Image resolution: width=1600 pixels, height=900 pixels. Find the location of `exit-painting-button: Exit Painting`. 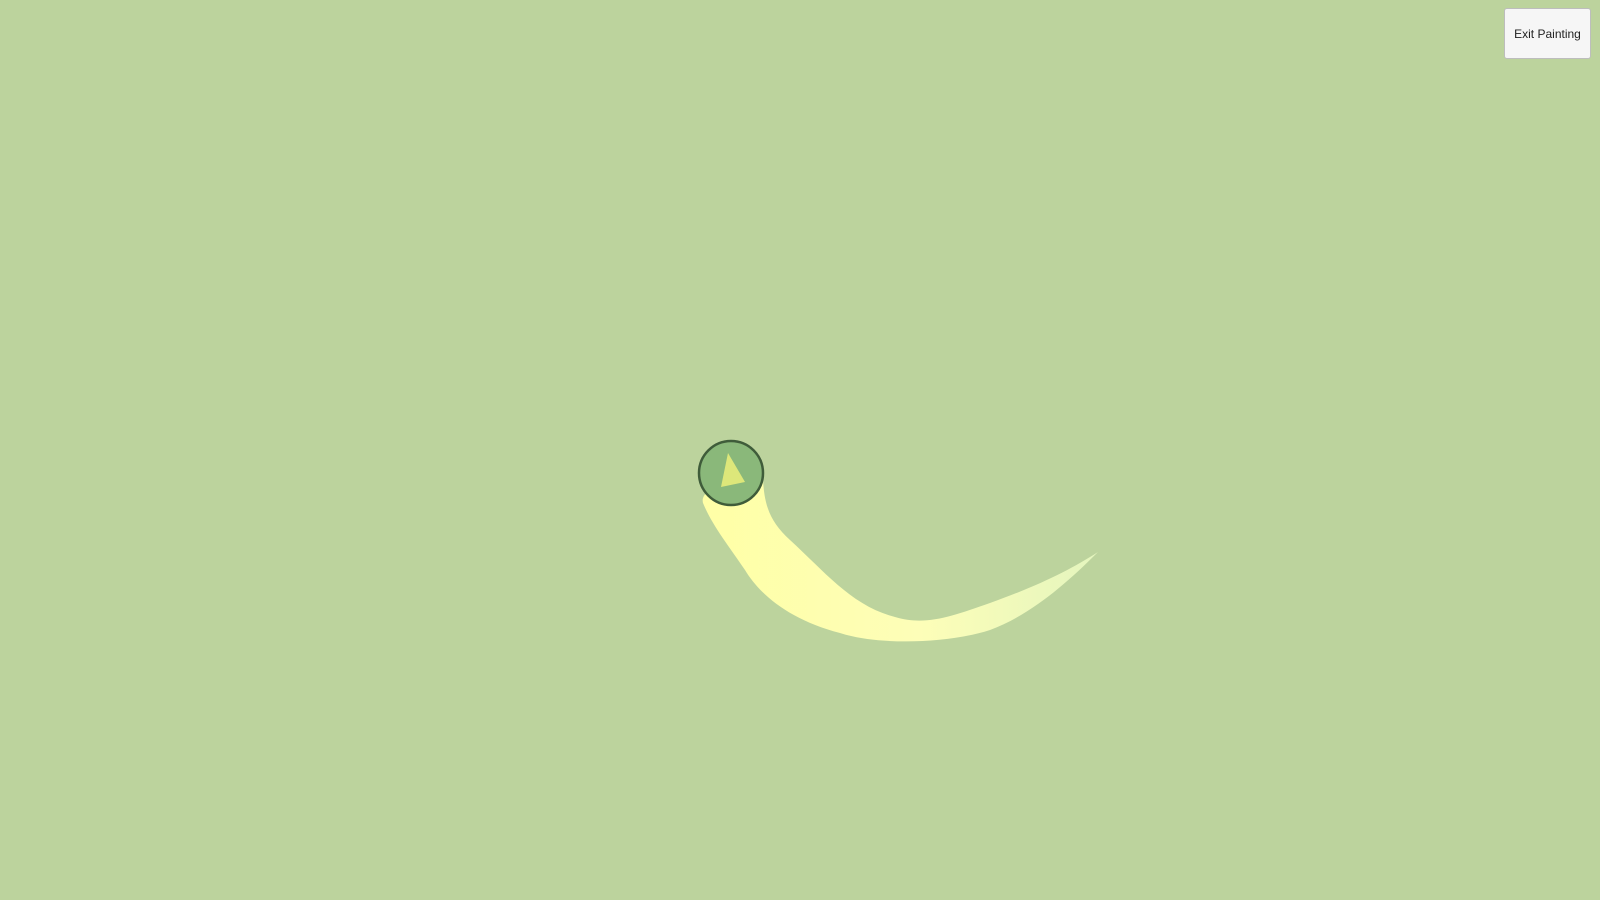

exit-painting-button: Exit Painting is located at coordinates (1547, 33).